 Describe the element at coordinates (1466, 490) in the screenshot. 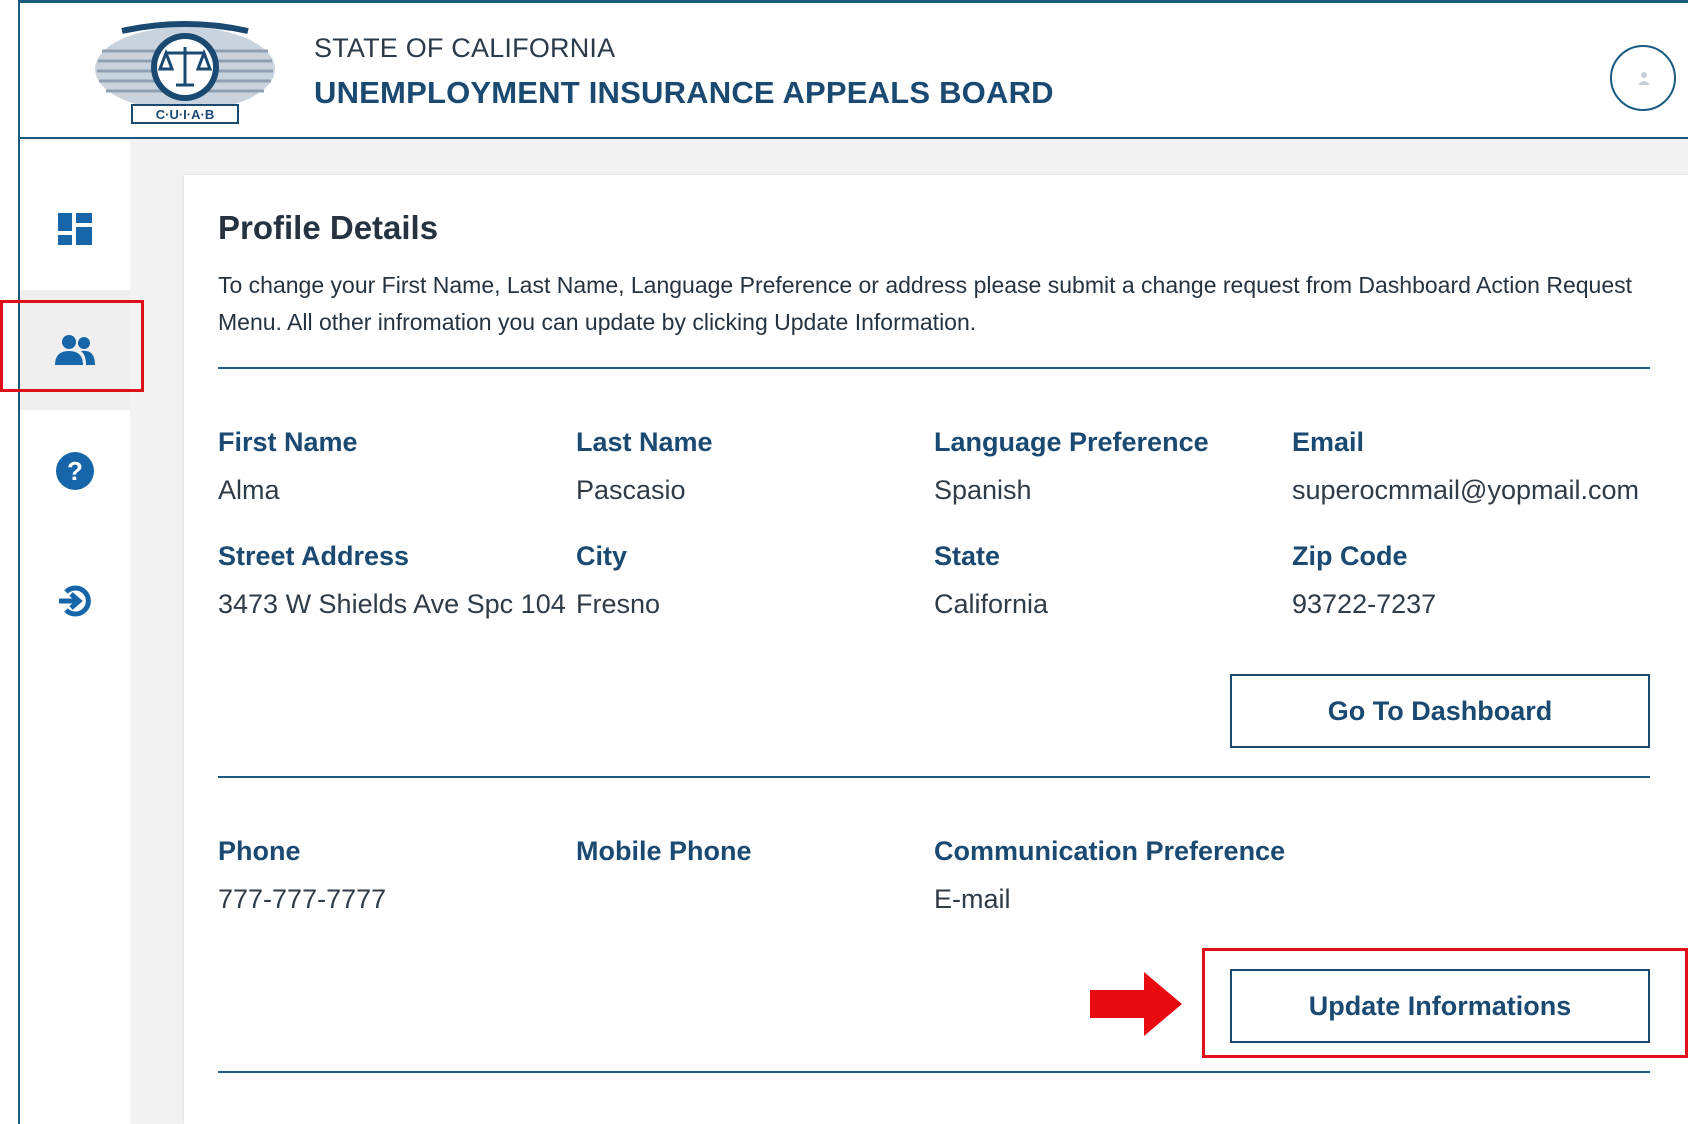

I see `email-value: superocmmail@yopmail.com` at that location.